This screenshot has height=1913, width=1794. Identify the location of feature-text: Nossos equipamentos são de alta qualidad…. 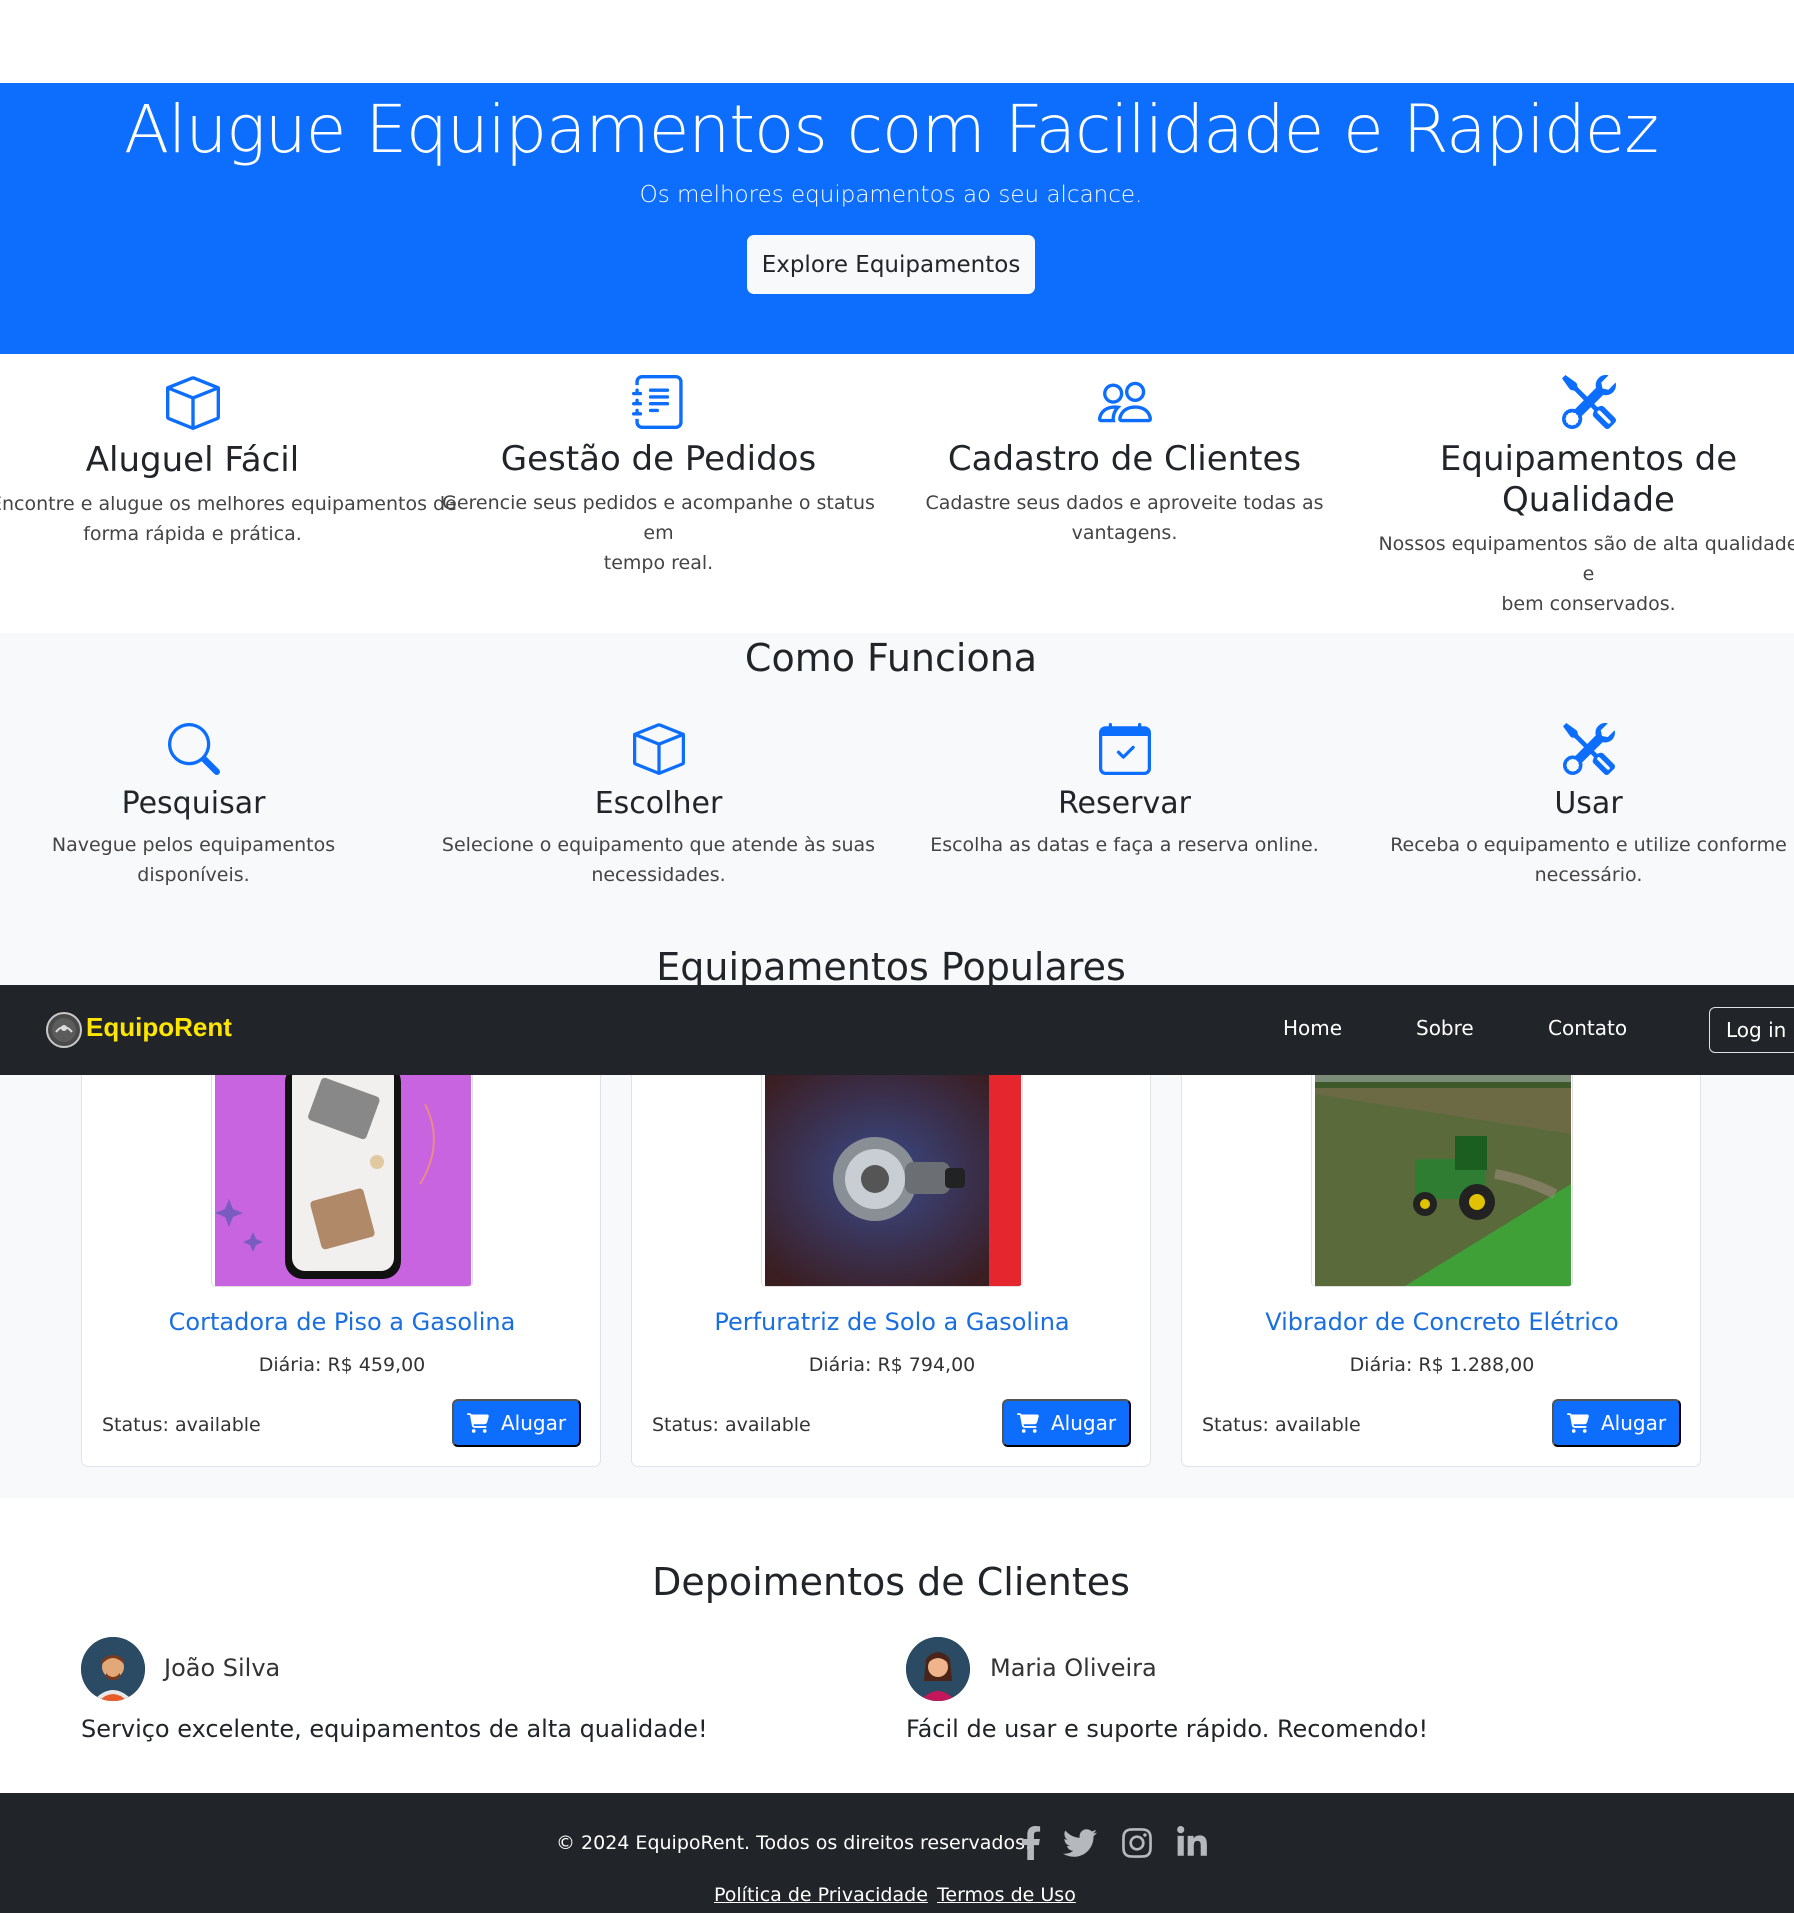
(1586, 574).